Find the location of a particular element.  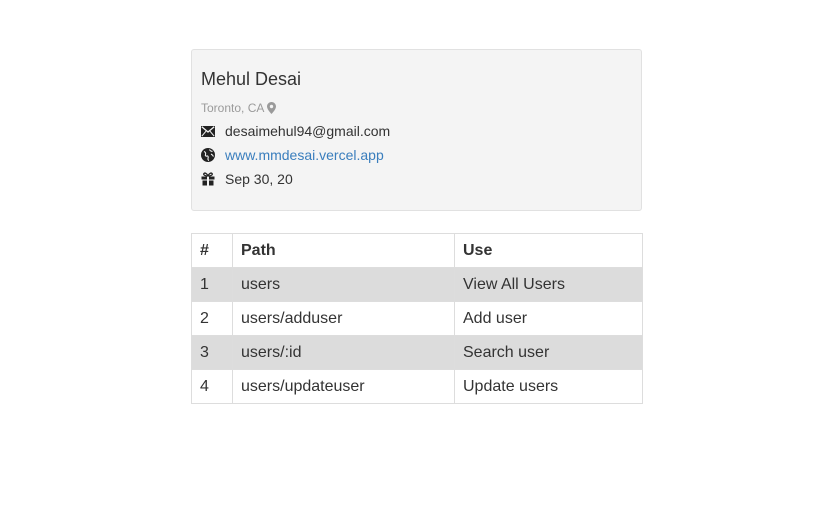

table-header-row: # Path Use is located at coordinates (417, 250).